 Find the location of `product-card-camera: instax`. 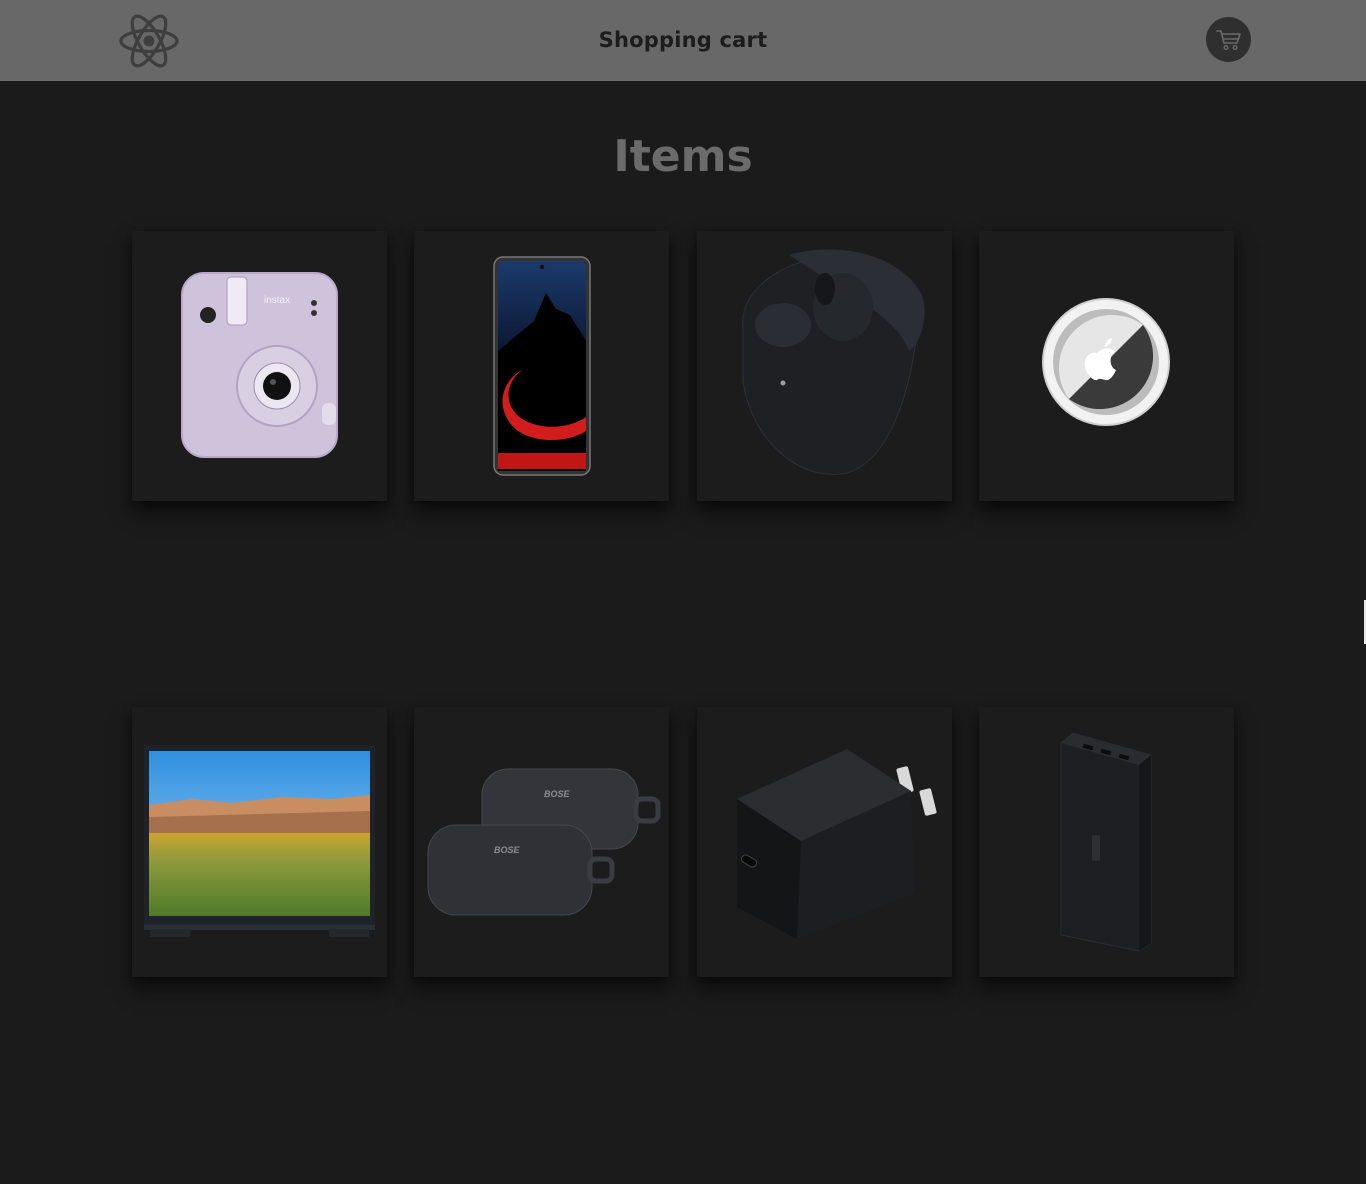

product-card-camera: instax is located at coordinates (259, 366).